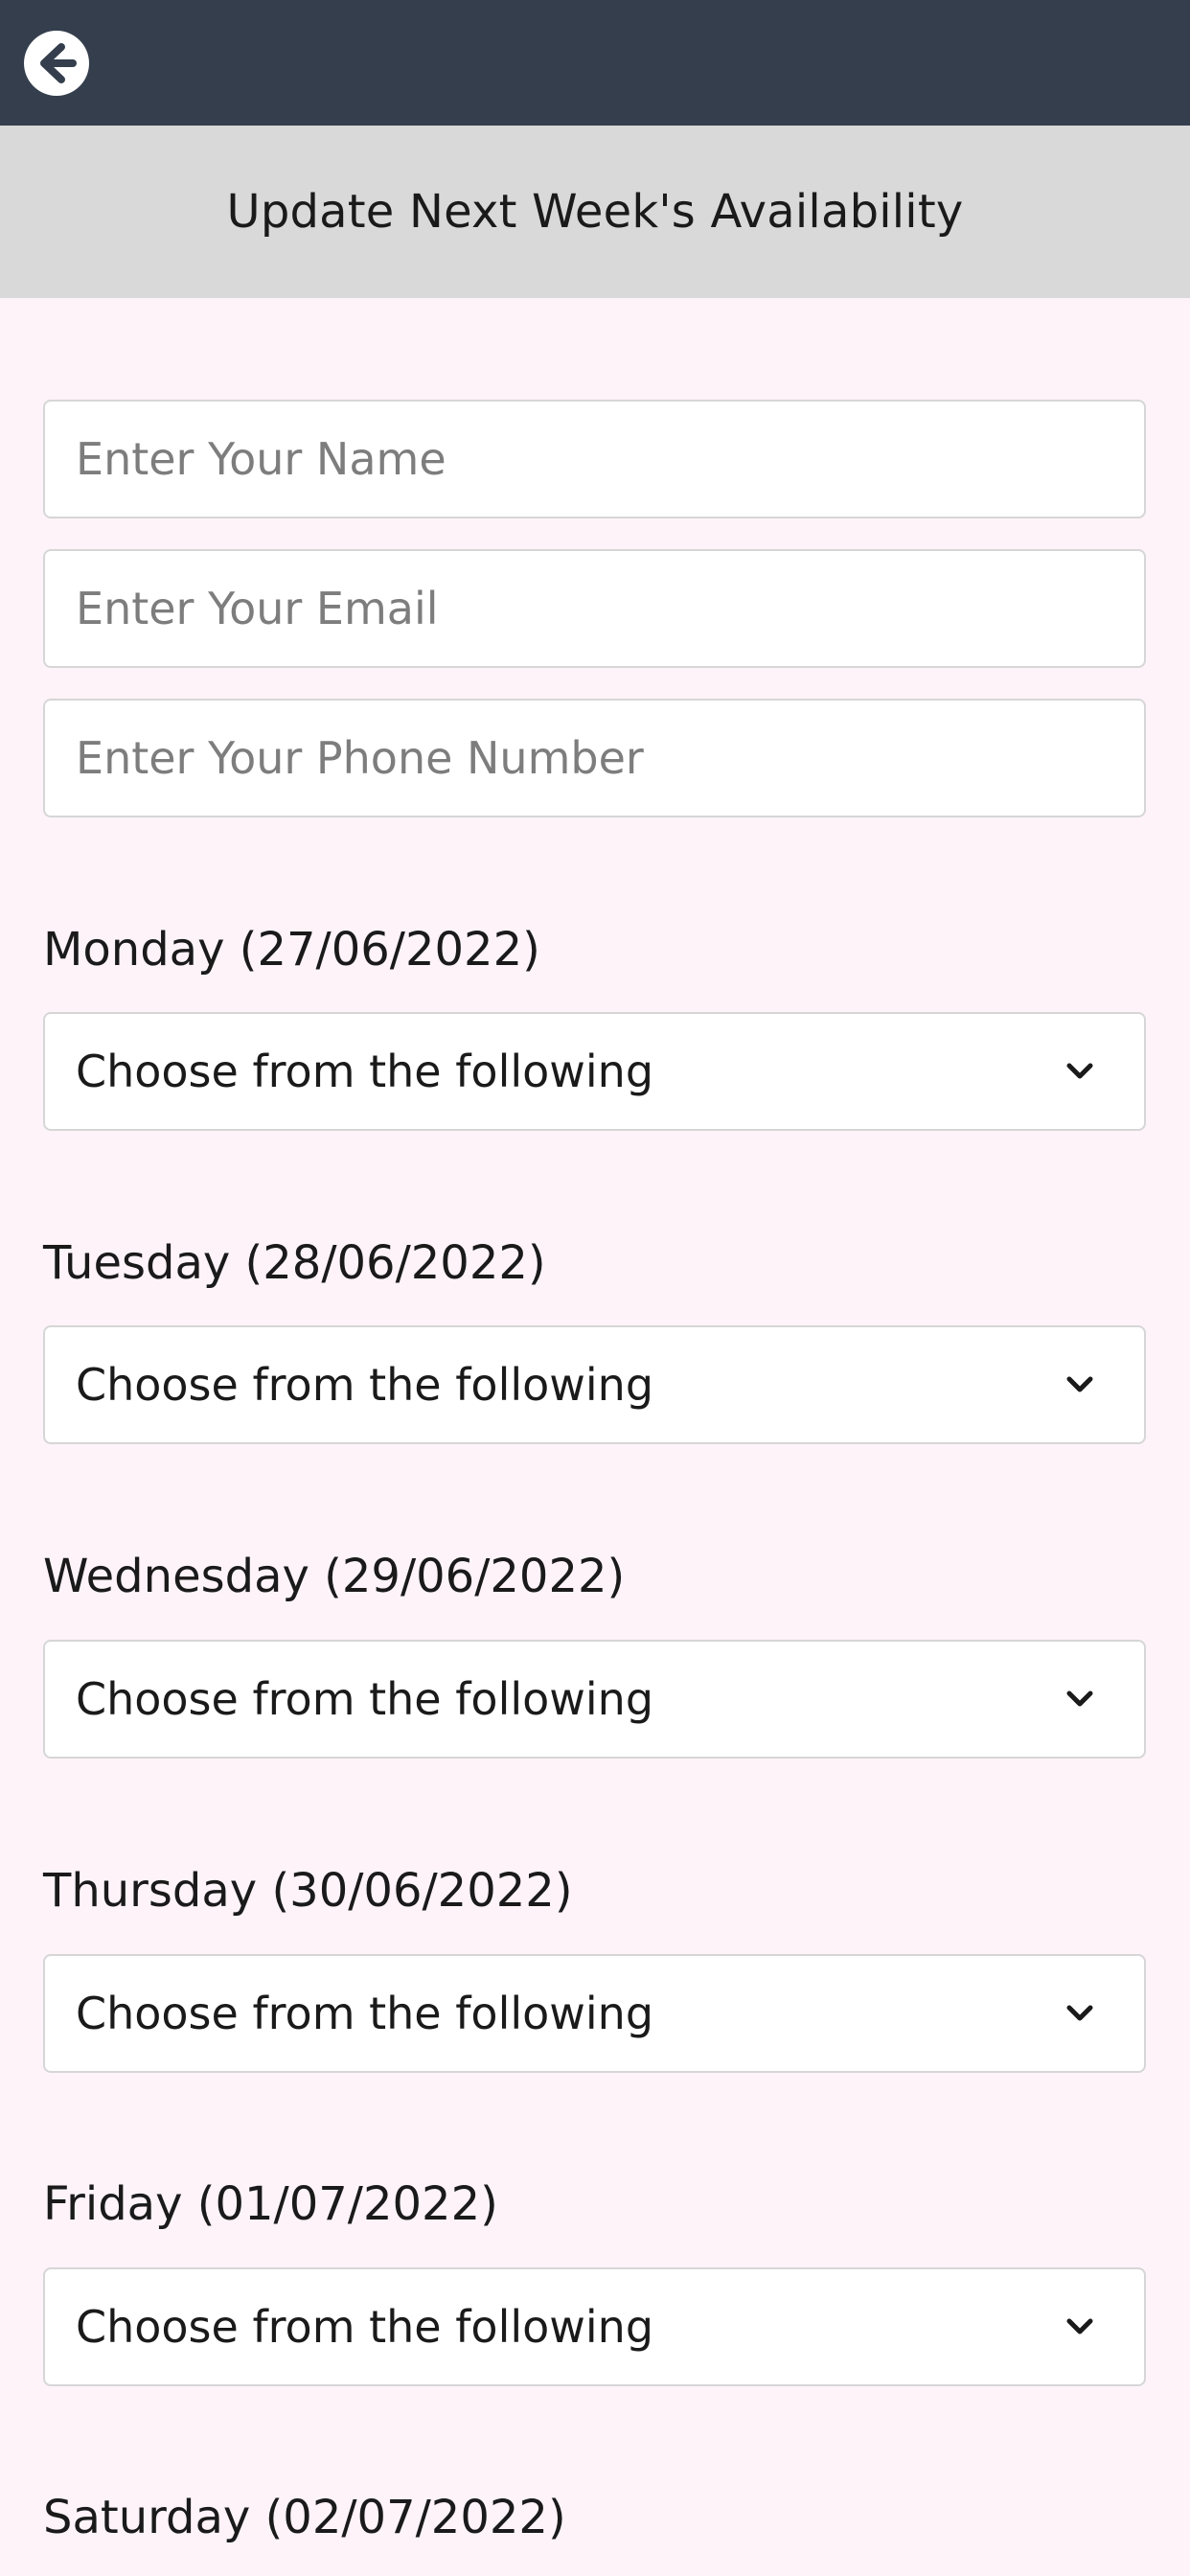 The image size is (1190, 2576). I want to click on day-label-tuesday: Tuesday (28/06/2022), so click(295, 1263).